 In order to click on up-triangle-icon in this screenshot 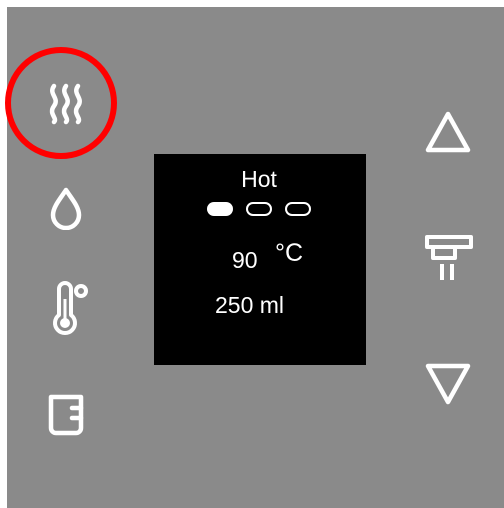, I will do `click(448, 132)`.